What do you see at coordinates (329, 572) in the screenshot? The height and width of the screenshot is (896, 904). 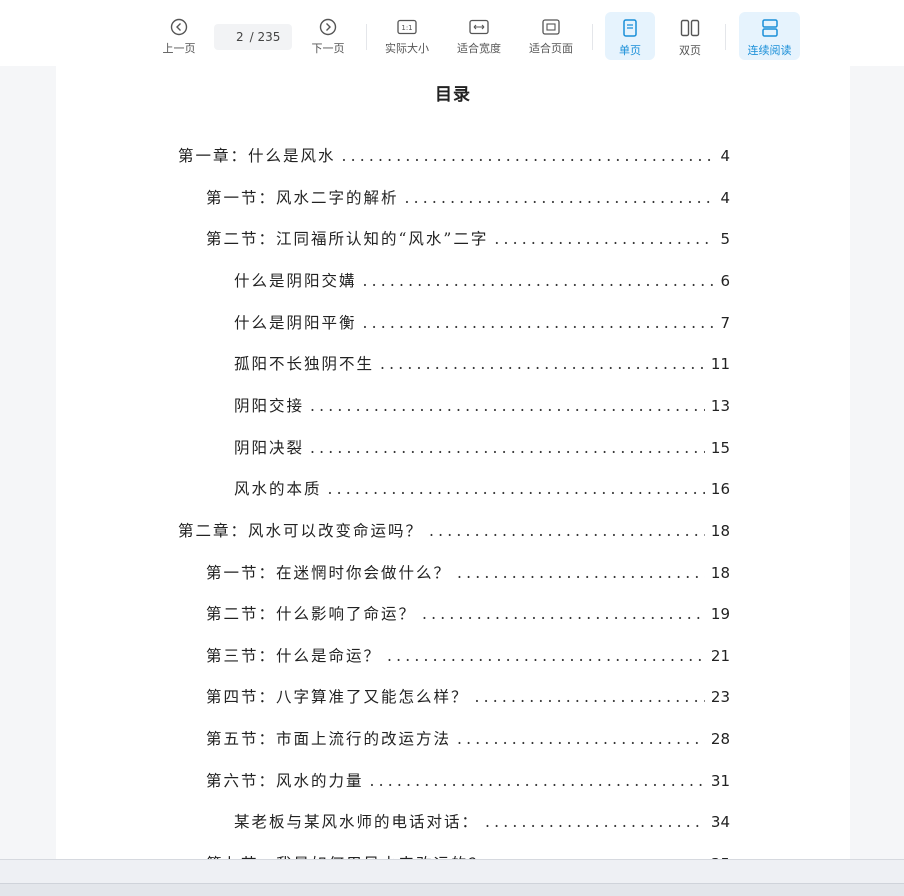 I see `toc-entry-title: 第一节：在迷惘时你会做什么？` at bounding box center [329, 572].